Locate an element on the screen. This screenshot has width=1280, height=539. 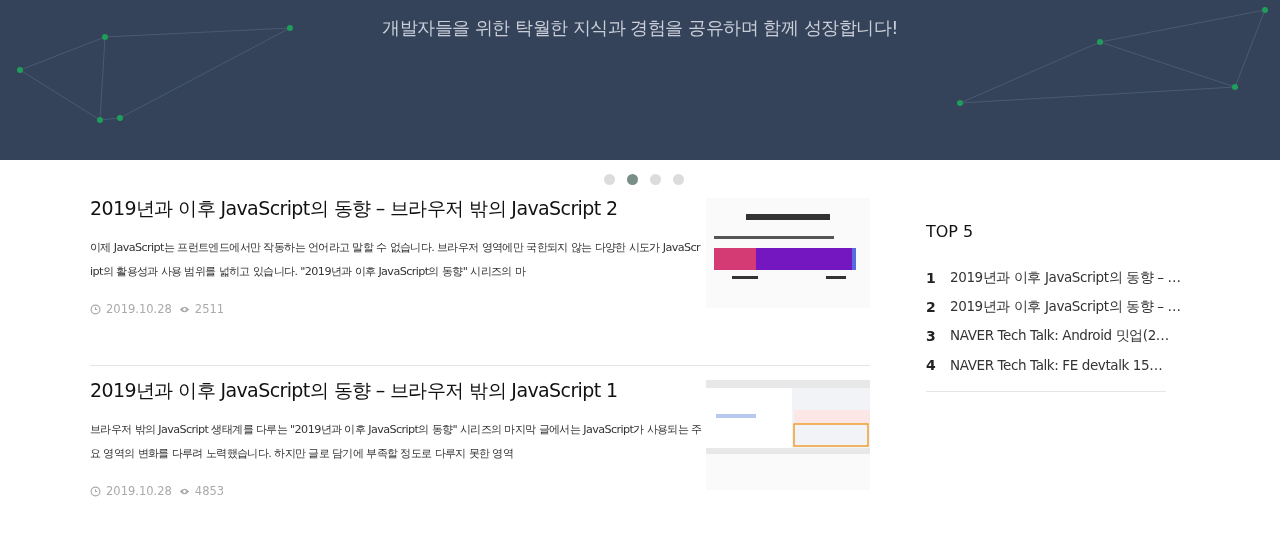
rank-number: 2 is located at coordinates (930, 306).